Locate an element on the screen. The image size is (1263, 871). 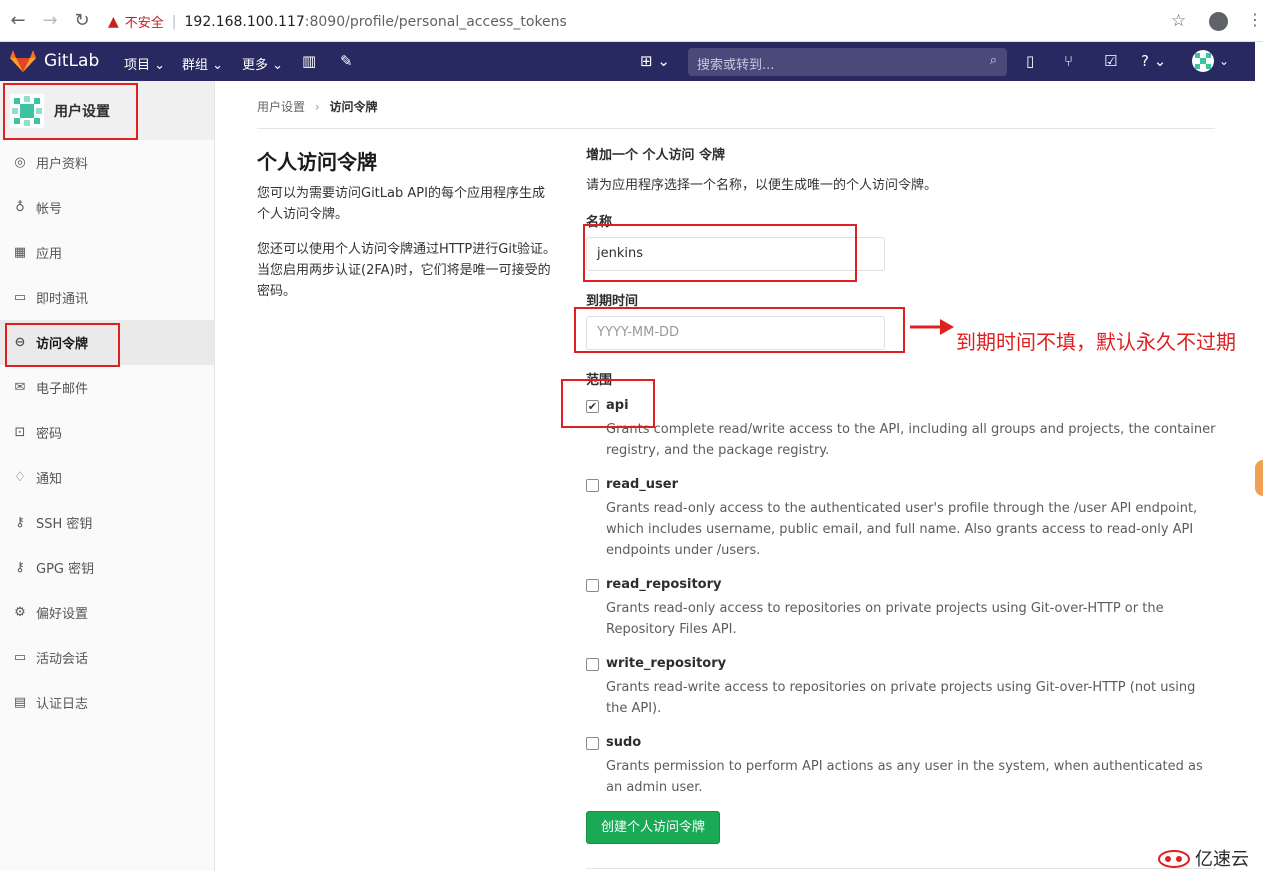
url-path: :8090/profile/personal_access_tokens is located at coordinates (435, 21).